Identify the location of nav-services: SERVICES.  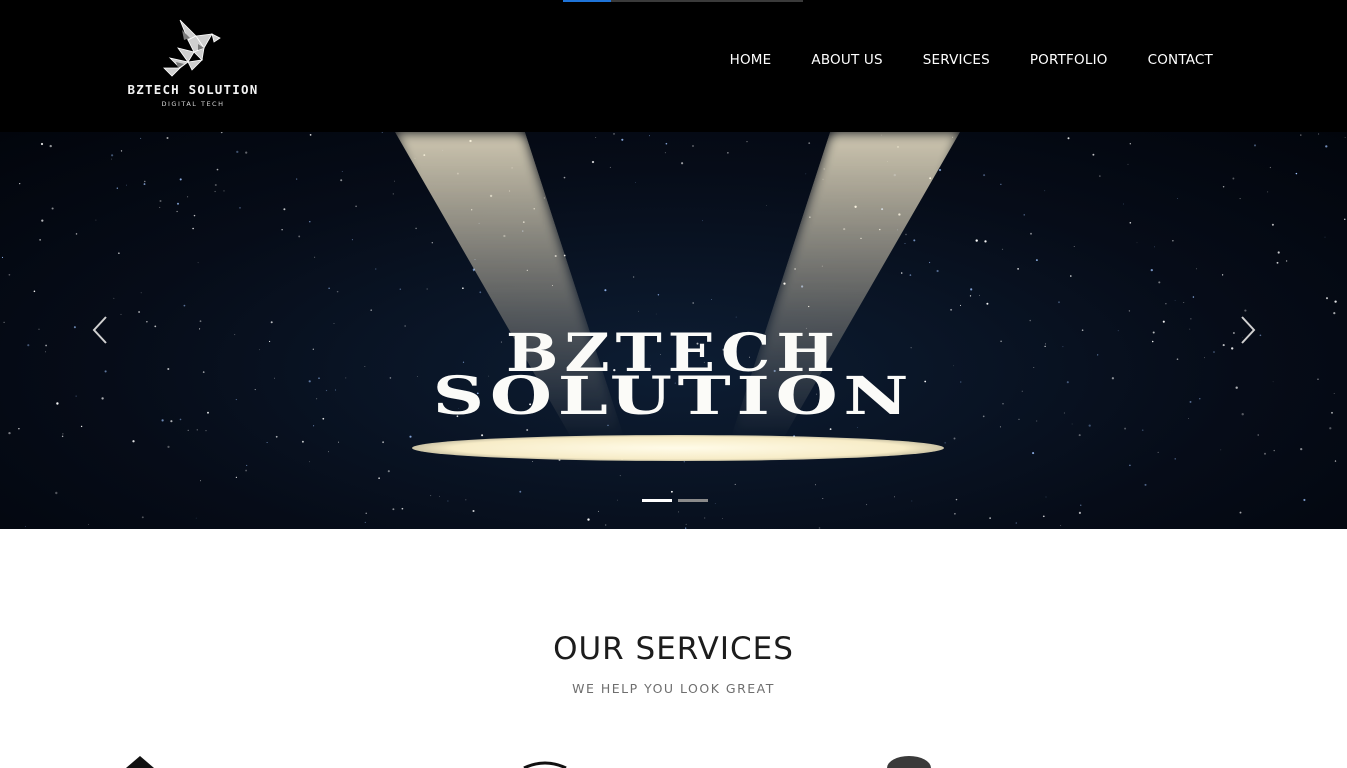
(956, 60).